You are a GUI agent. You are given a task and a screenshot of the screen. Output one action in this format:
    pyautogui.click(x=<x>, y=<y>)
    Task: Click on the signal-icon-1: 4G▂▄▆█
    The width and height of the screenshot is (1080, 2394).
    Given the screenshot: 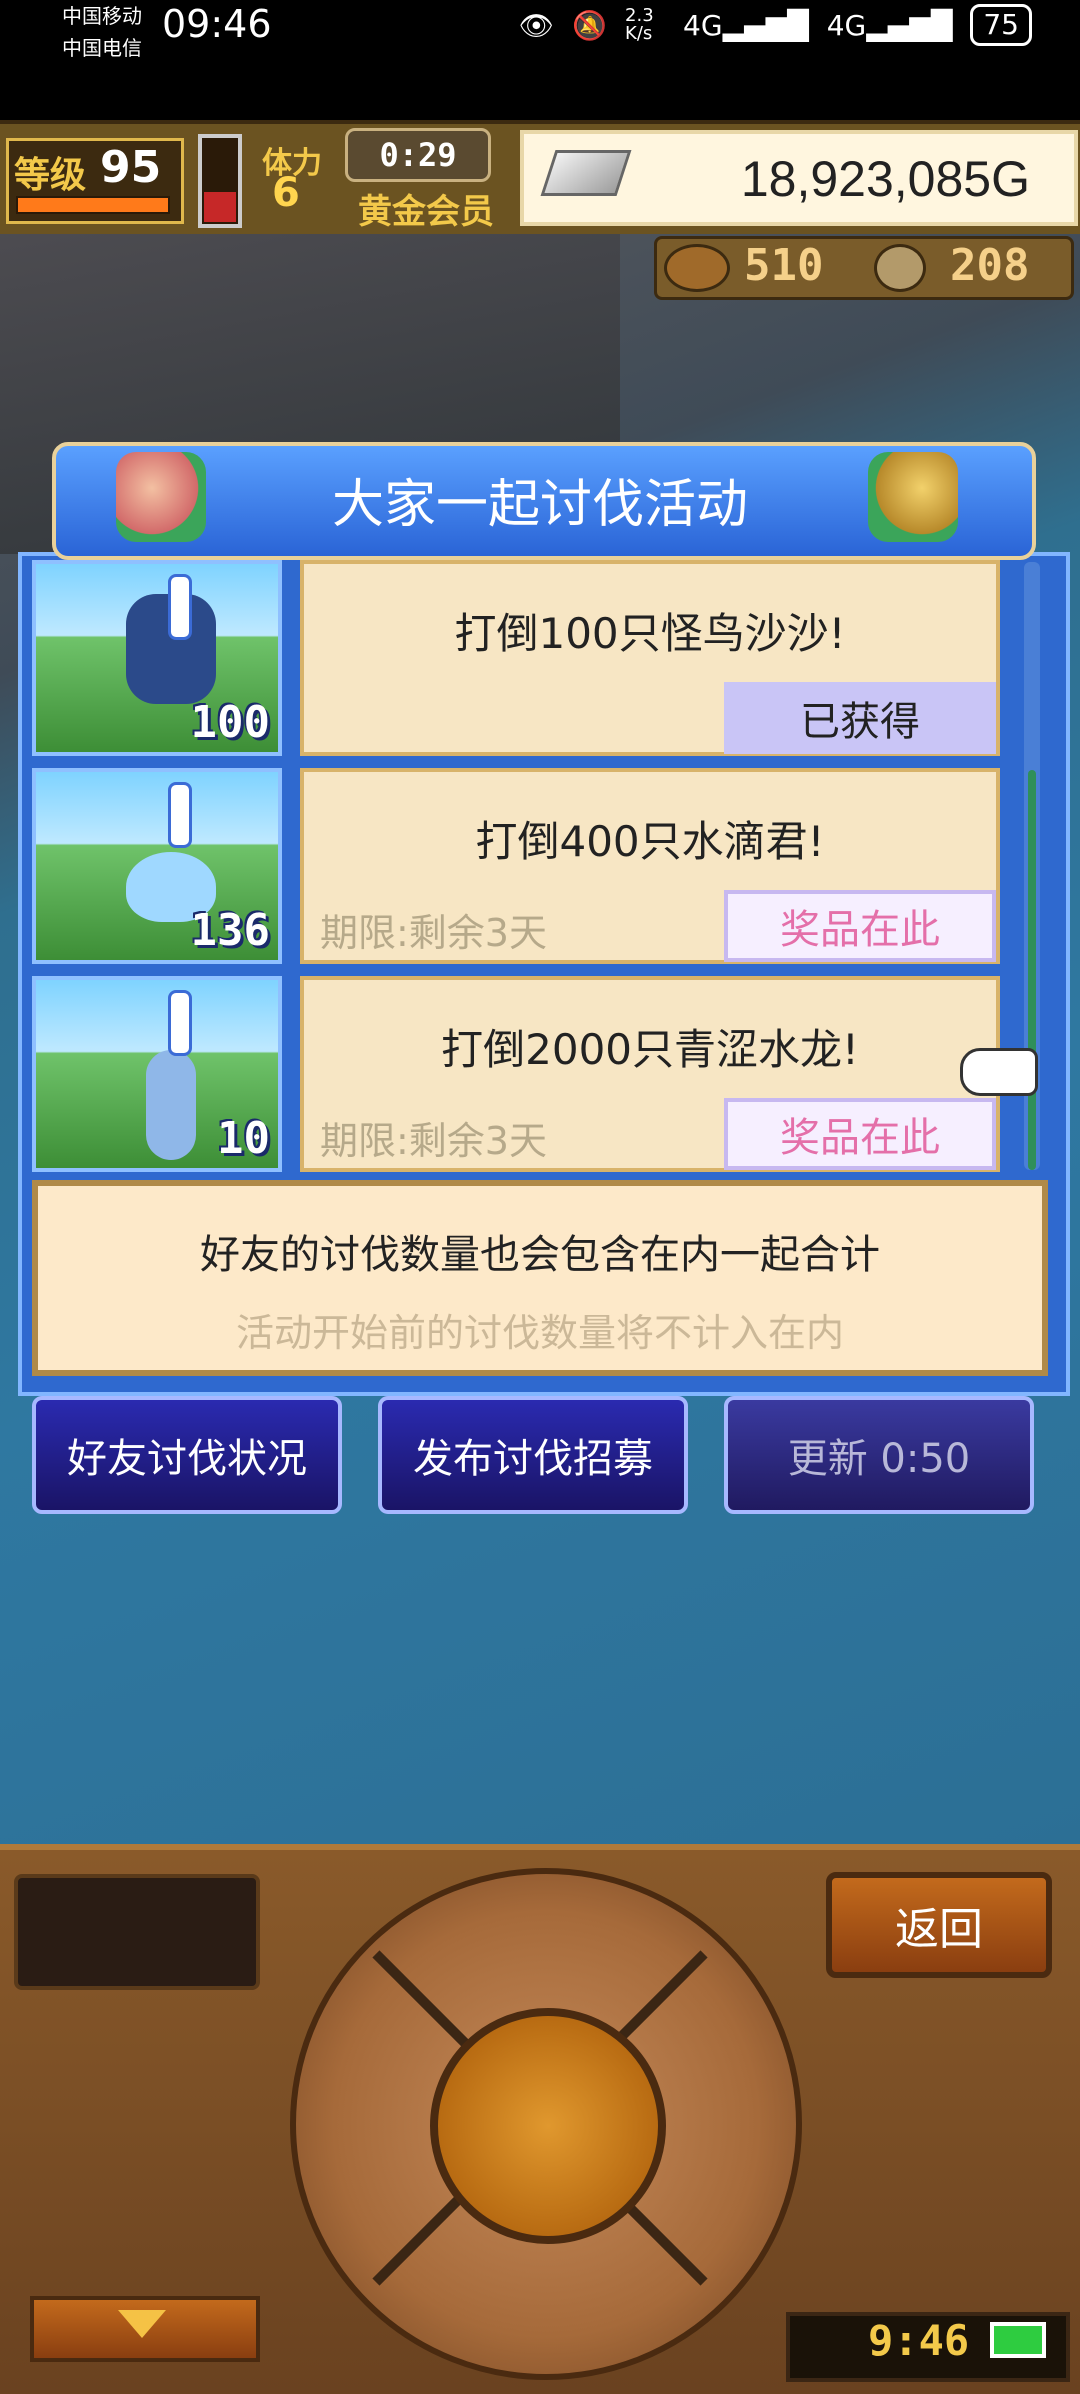 What is the action you would take?
    pyautogui.click(x=746, y=25)
    